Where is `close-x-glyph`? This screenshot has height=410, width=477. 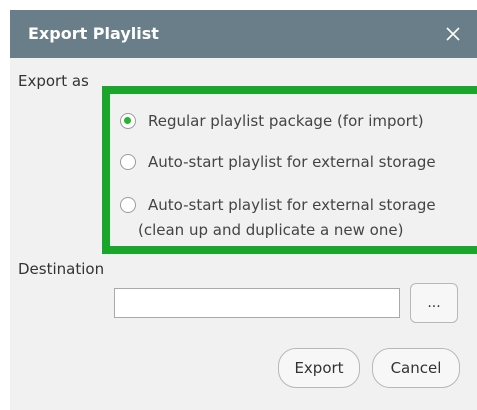
close-x-glyph is located at coordinates (453, 34).